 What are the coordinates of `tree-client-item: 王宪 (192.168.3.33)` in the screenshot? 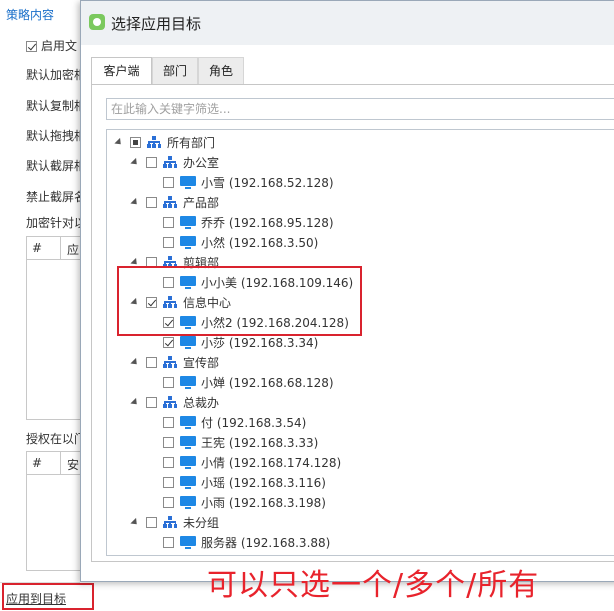 It's located at (240, 442).